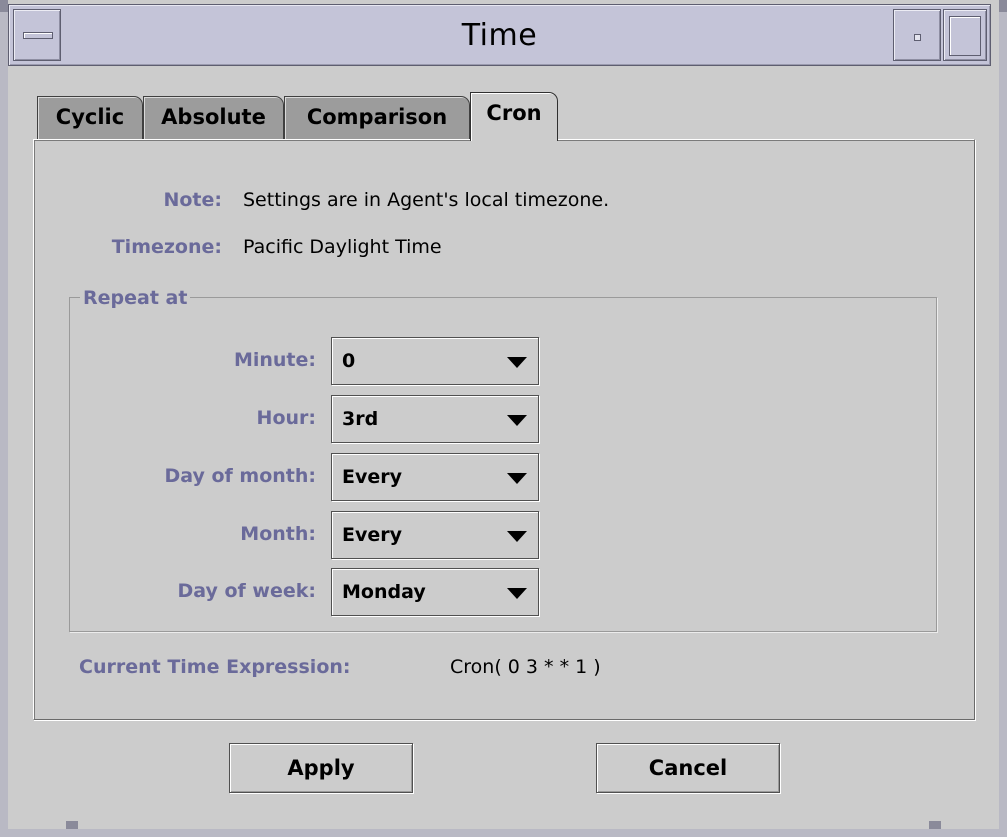 Image resolution: width=1007 pixels, height=837 pixels. What do you see at coordinates (372, 535) in the screenshot?
I see `month-value: Every` at bounding box center [372, 535].